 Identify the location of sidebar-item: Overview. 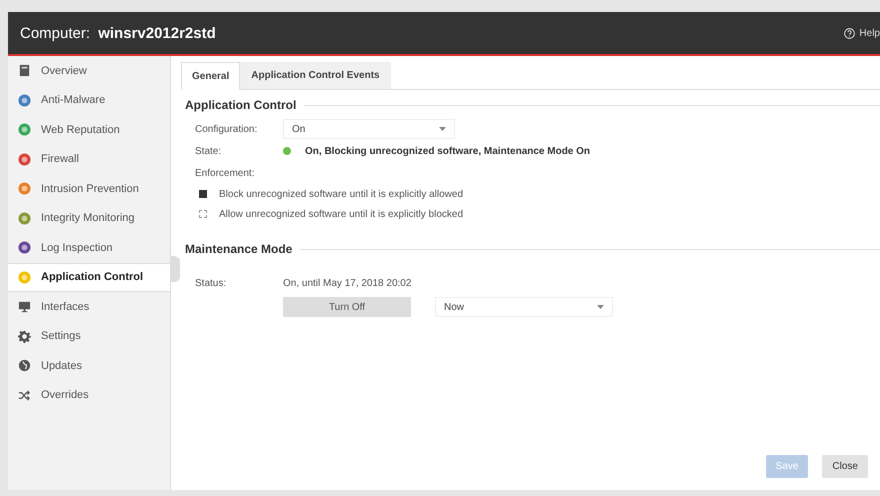
(89, 71).